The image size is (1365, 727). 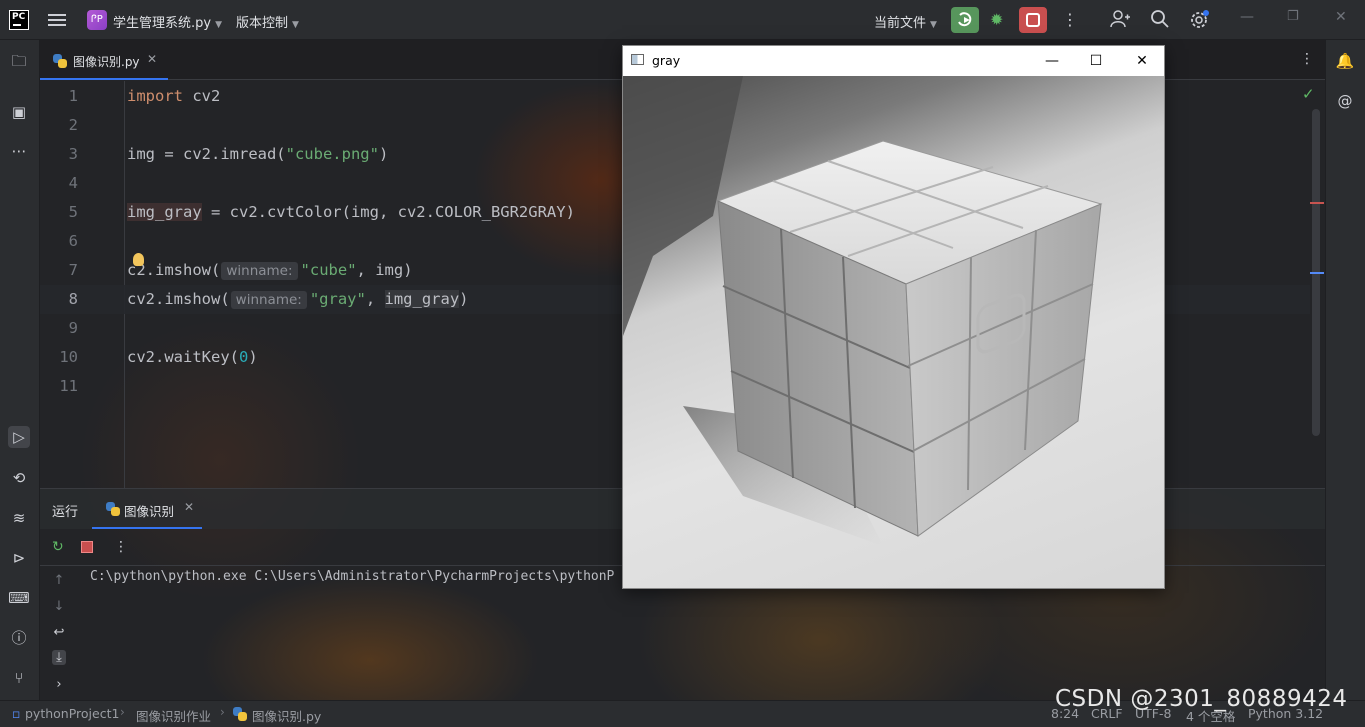 I want to click on soft-wrap-icon: ↩, so click(x=59, y=632).